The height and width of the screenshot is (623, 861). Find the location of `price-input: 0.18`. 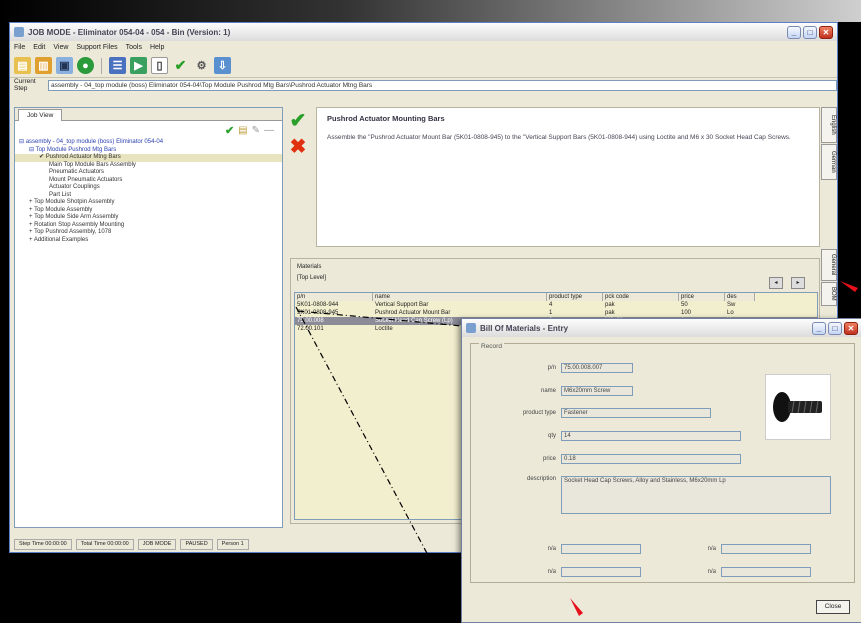

price-input: 0.18 is located at coordinates (651, 458).